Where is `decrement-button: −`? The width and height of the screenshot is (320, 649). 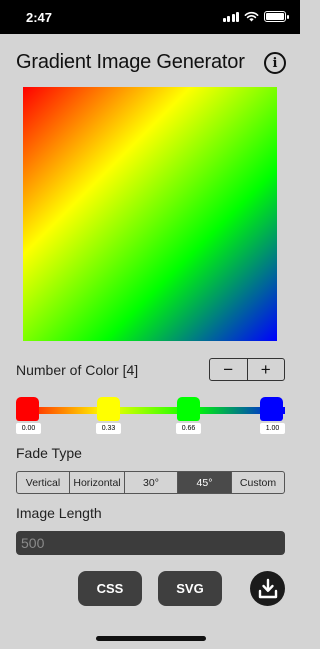
decrement-button: − is located at coordinates (228, 369).